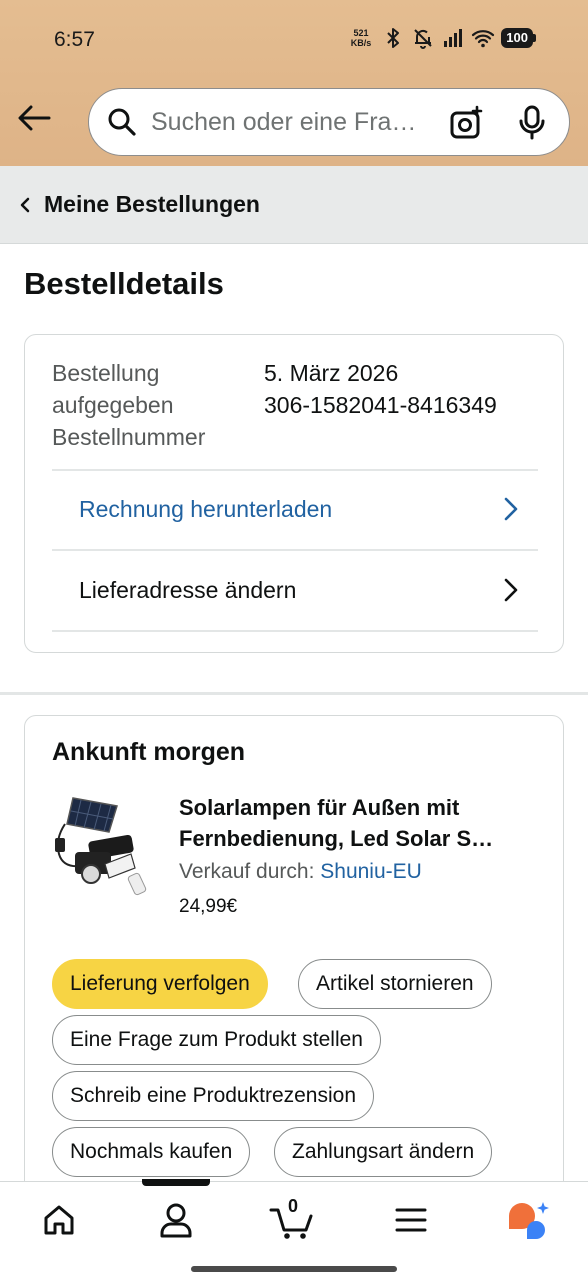 The height and width of the screenshot is (1280, 588). Describe the element at coordinates (383, 1152) in the screenshot. I see `change-payment-button: Zahlungsart ändern` at that location.